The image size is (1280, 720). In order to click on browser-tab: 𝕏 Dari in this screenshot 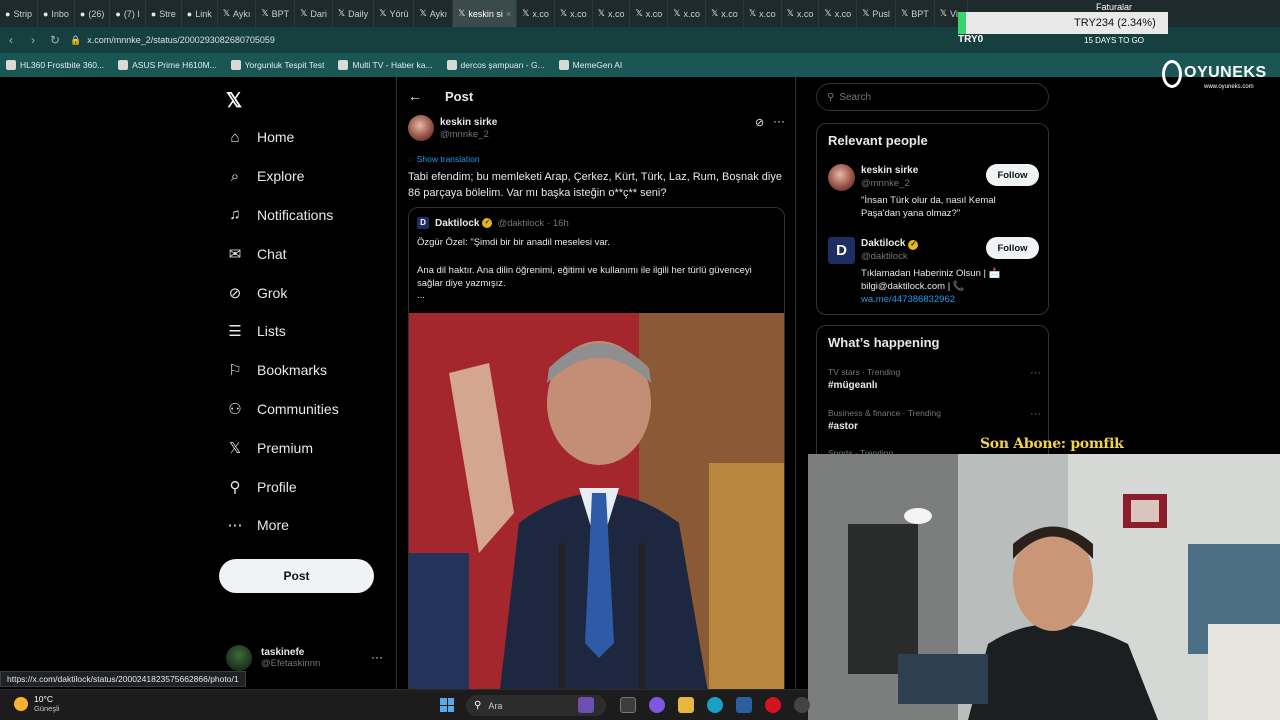, I will do `click(314, 13)`.